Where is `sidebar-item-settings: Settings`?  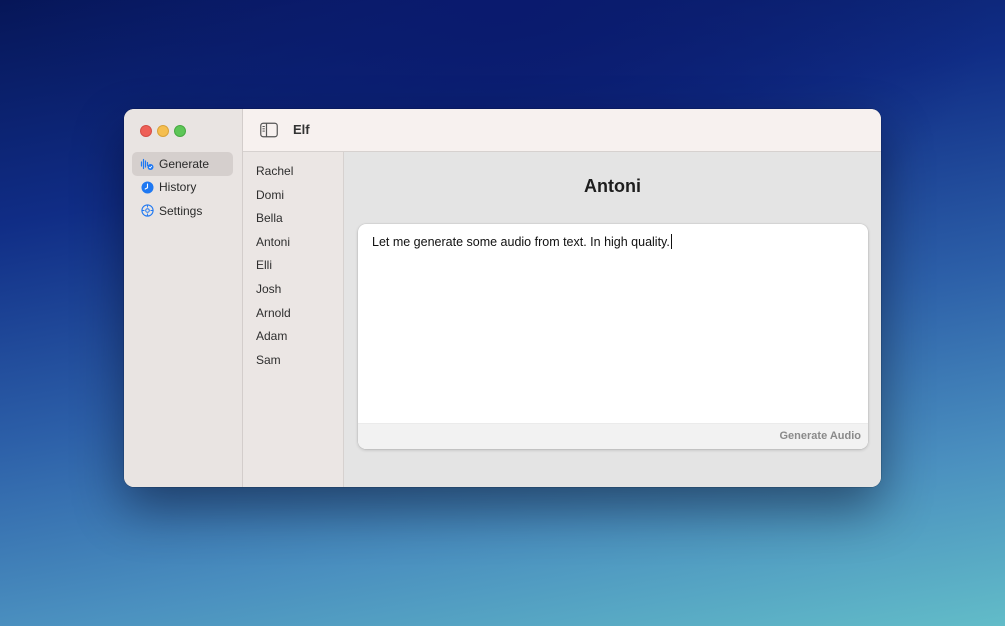
sidebar-item-settings: Settings is located at coordinates (182, 211).